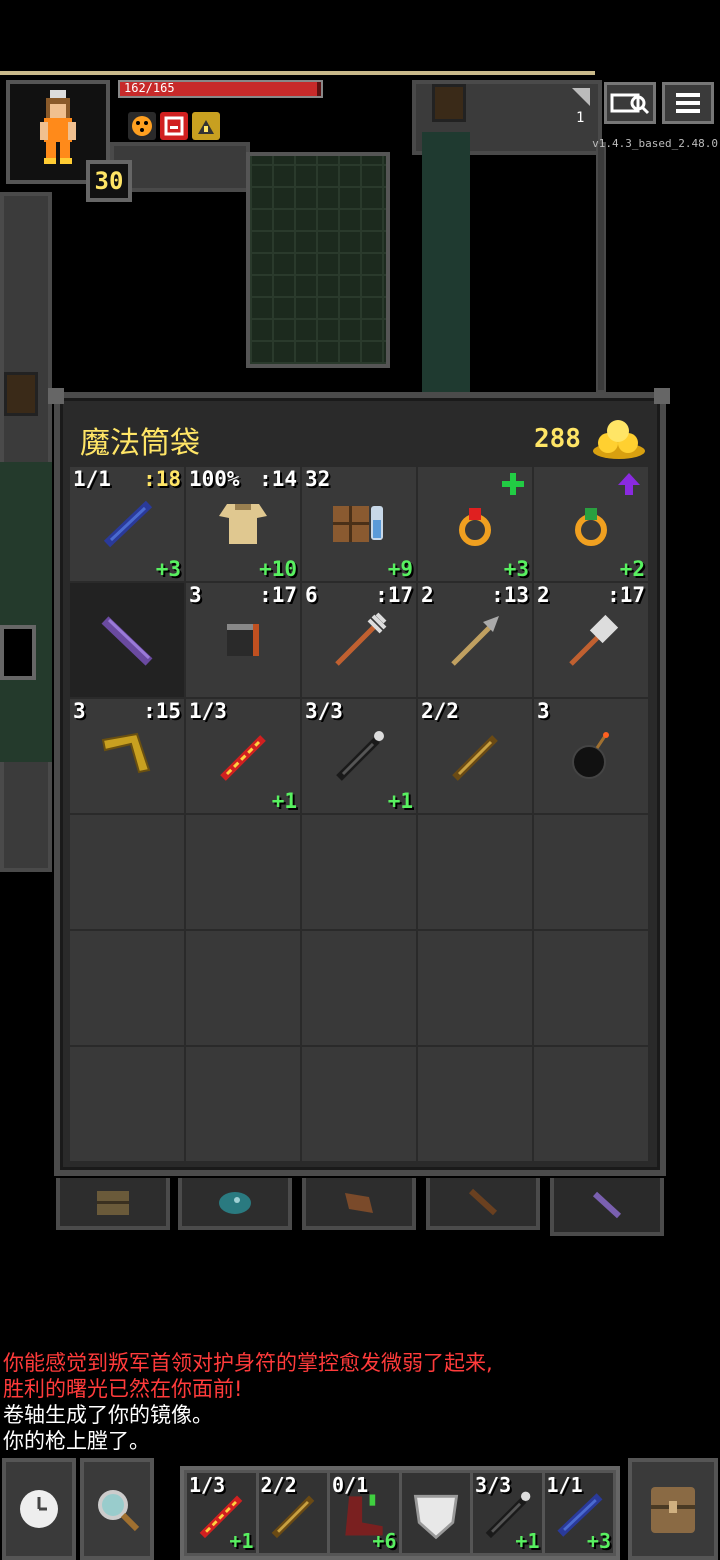 The height and width of the screenshot is (1560, 720). Describe the element at coordinates (248, 1363) in the screenshot. I see `log-line: 你能感觉到叛军首领对护身符的掌控愈发微弱了起来,` at that location.